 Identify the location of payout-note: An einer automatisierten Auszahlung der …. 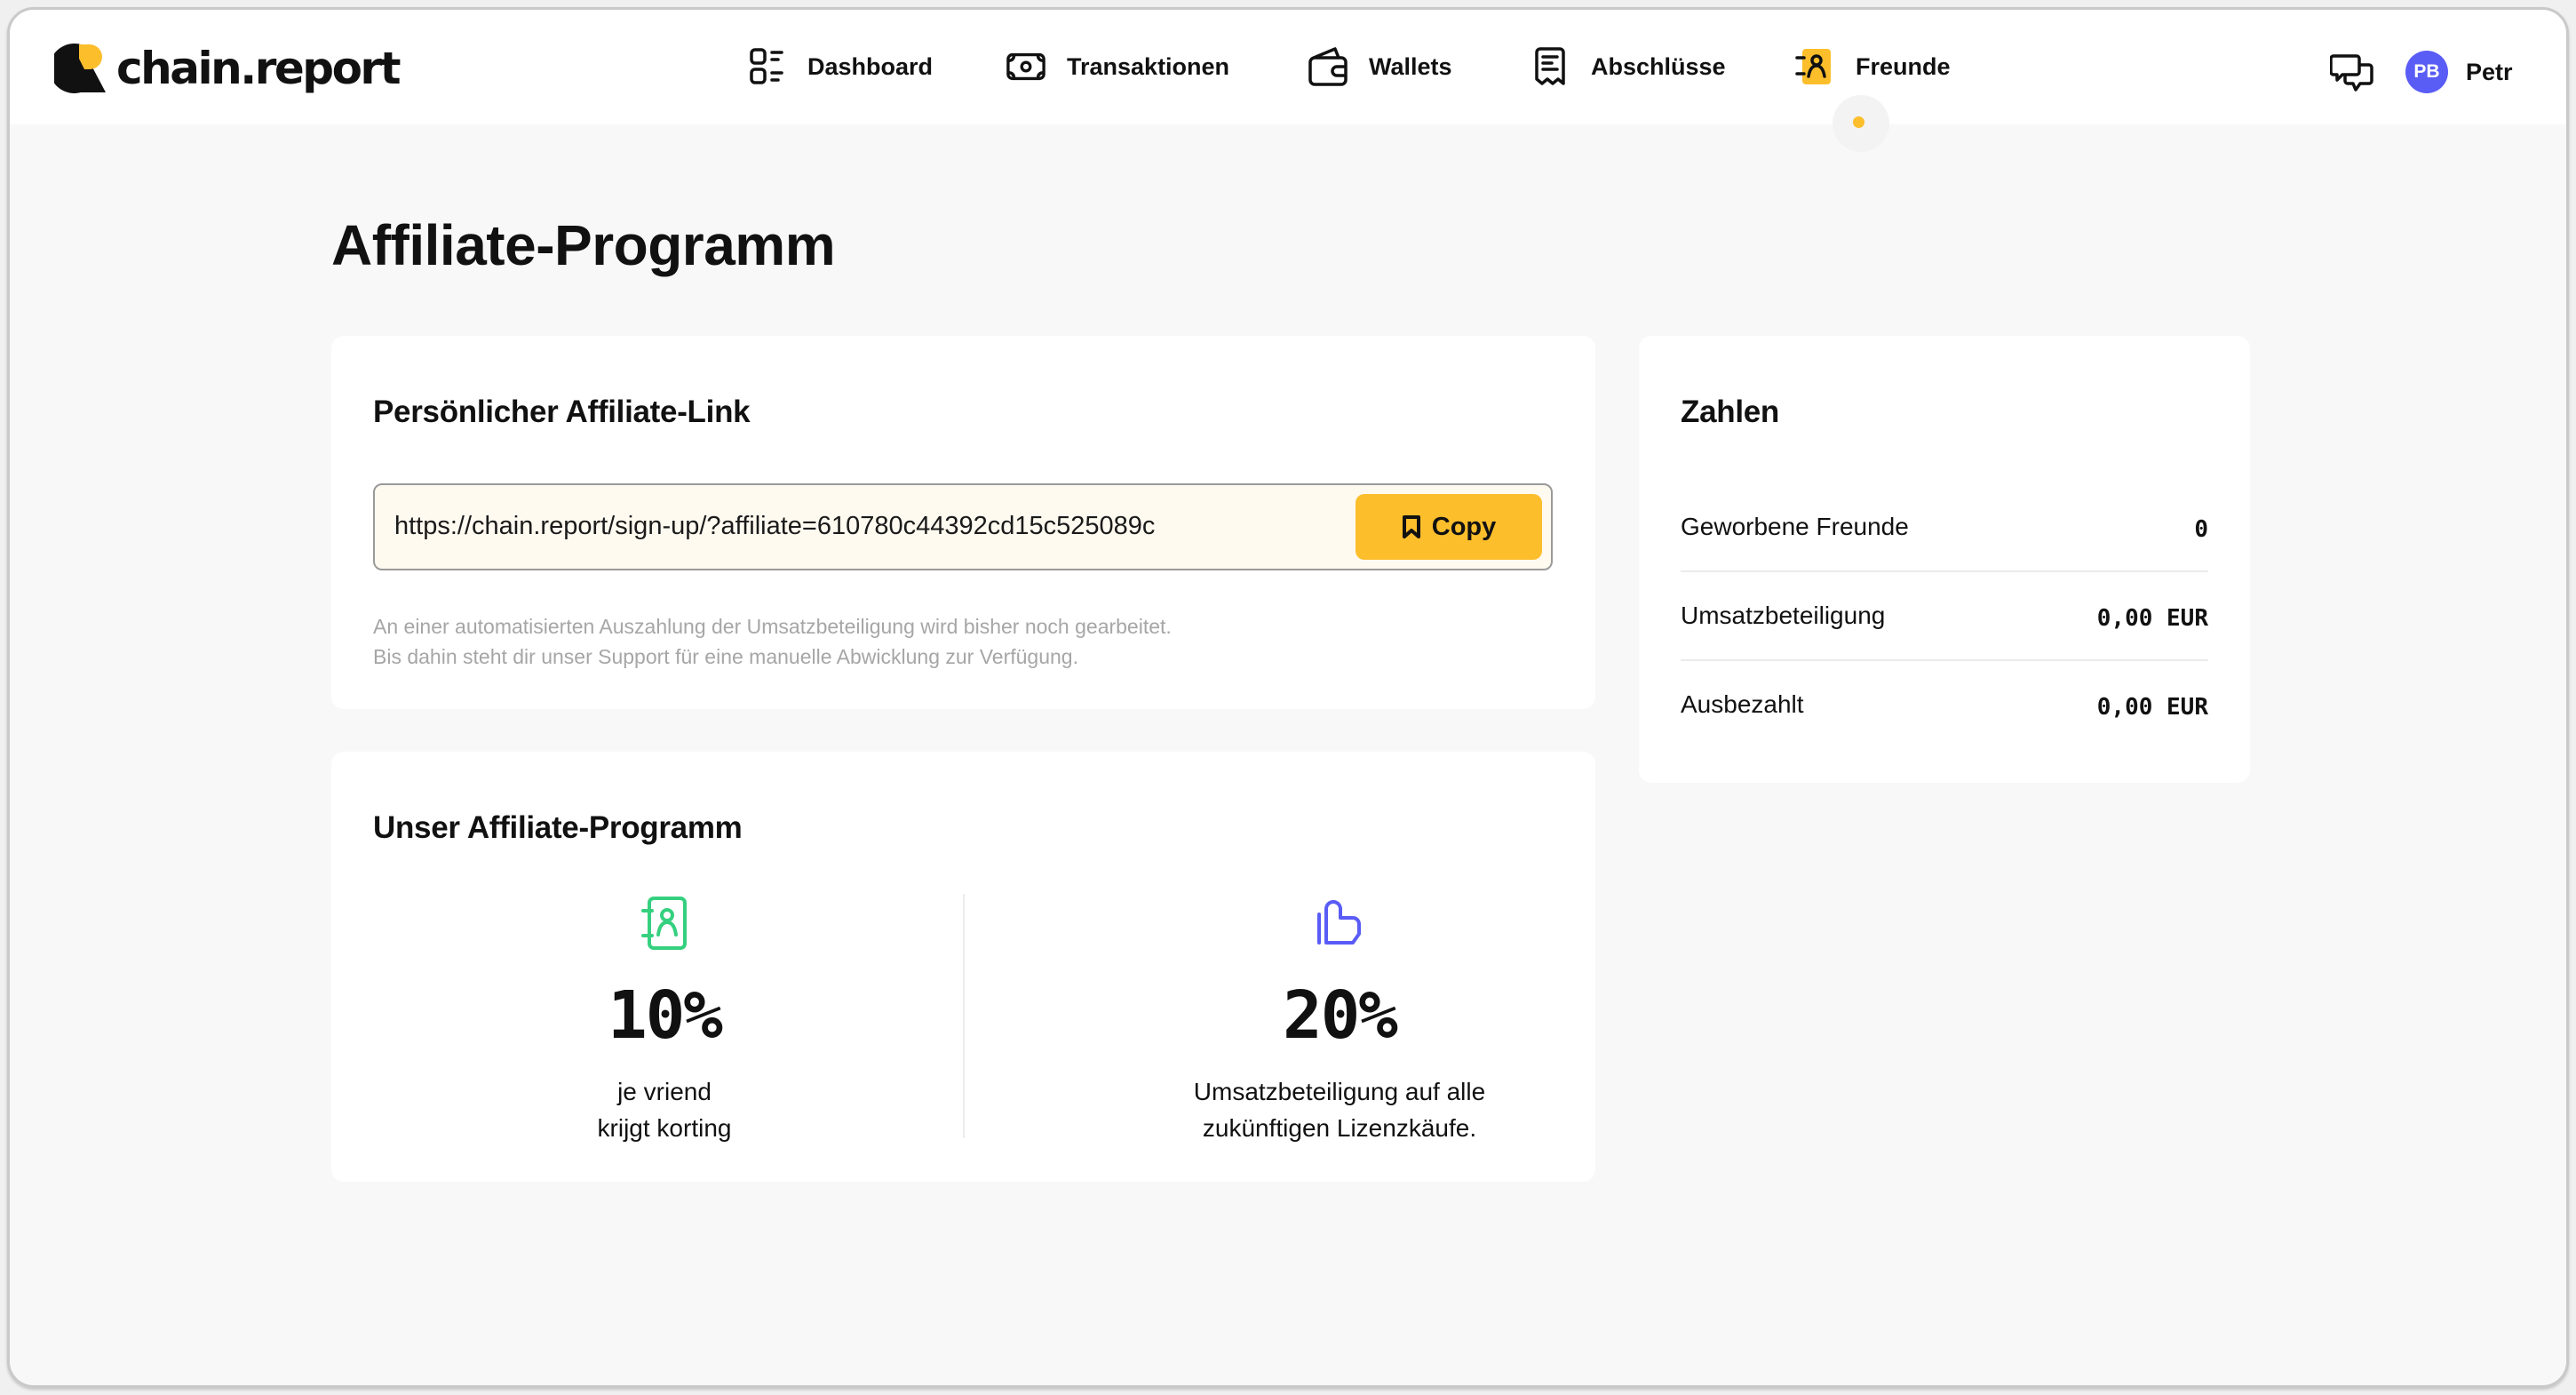
(772, 641).